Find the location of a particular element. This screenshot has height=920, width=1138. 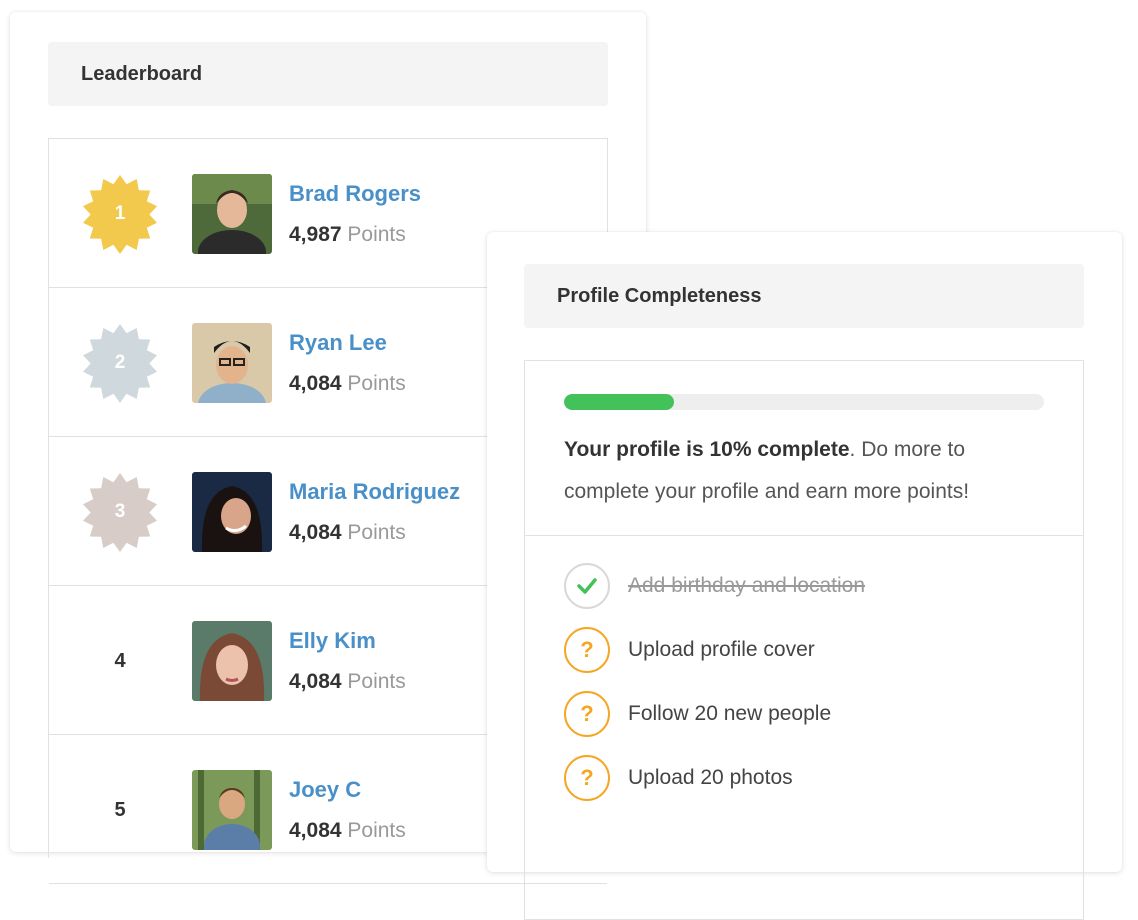

player-points: 4,987 Points is located at coordinates (347, 235).